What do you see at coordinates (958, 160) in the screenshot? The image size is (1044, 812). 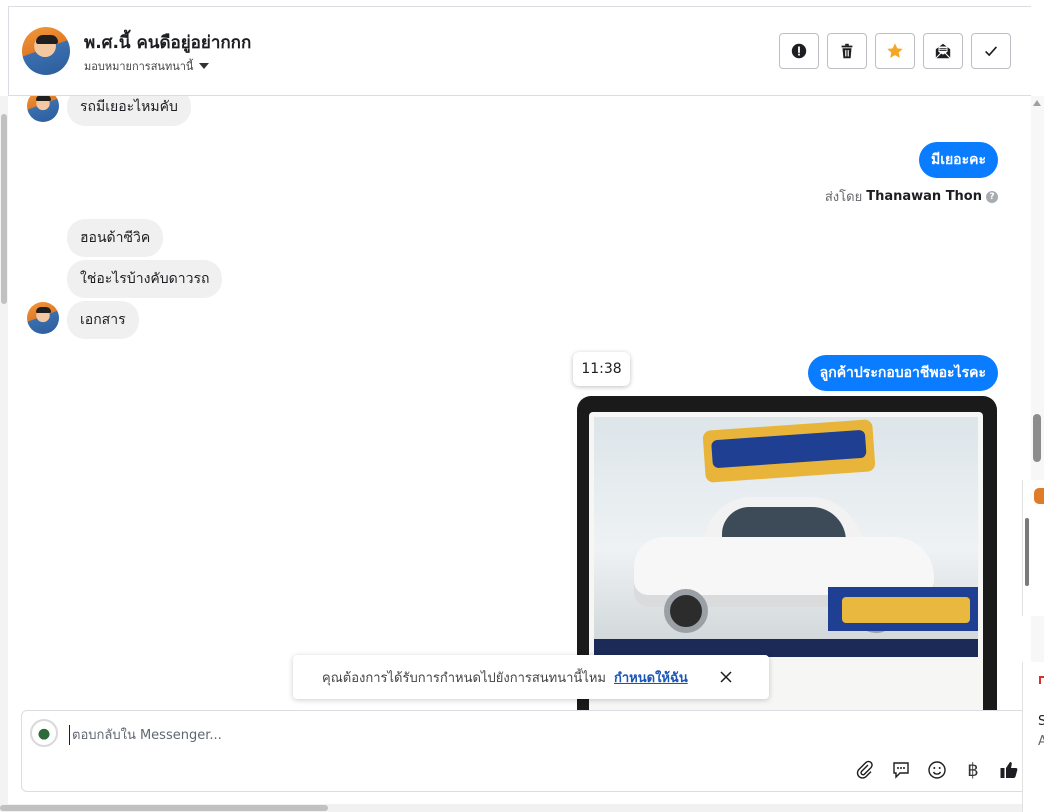 I see `outgoing-message: มีเยอะคะ` at bounding box center [958, 160].